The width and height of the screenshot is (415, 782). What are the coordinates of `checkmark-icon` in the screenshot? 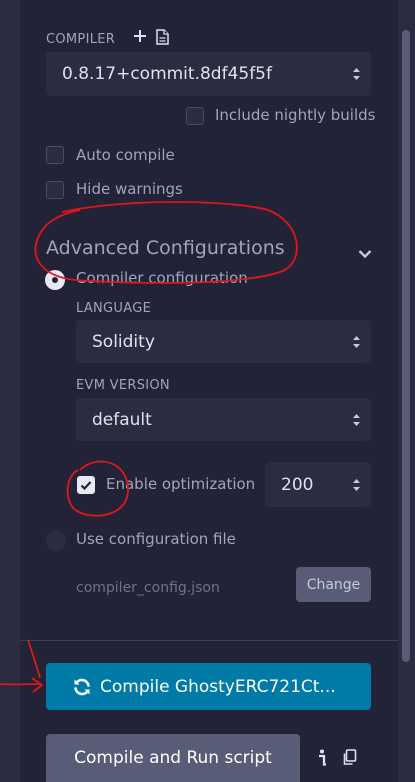 It's located at (86, 486).